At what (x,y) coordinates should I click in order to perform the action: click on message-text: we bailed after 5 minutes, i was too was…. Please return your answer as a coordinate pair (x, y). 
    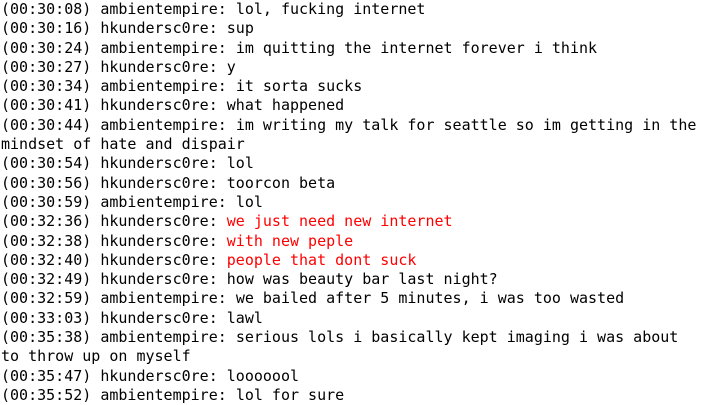
    Looking at the image, I should click on (430, 298).